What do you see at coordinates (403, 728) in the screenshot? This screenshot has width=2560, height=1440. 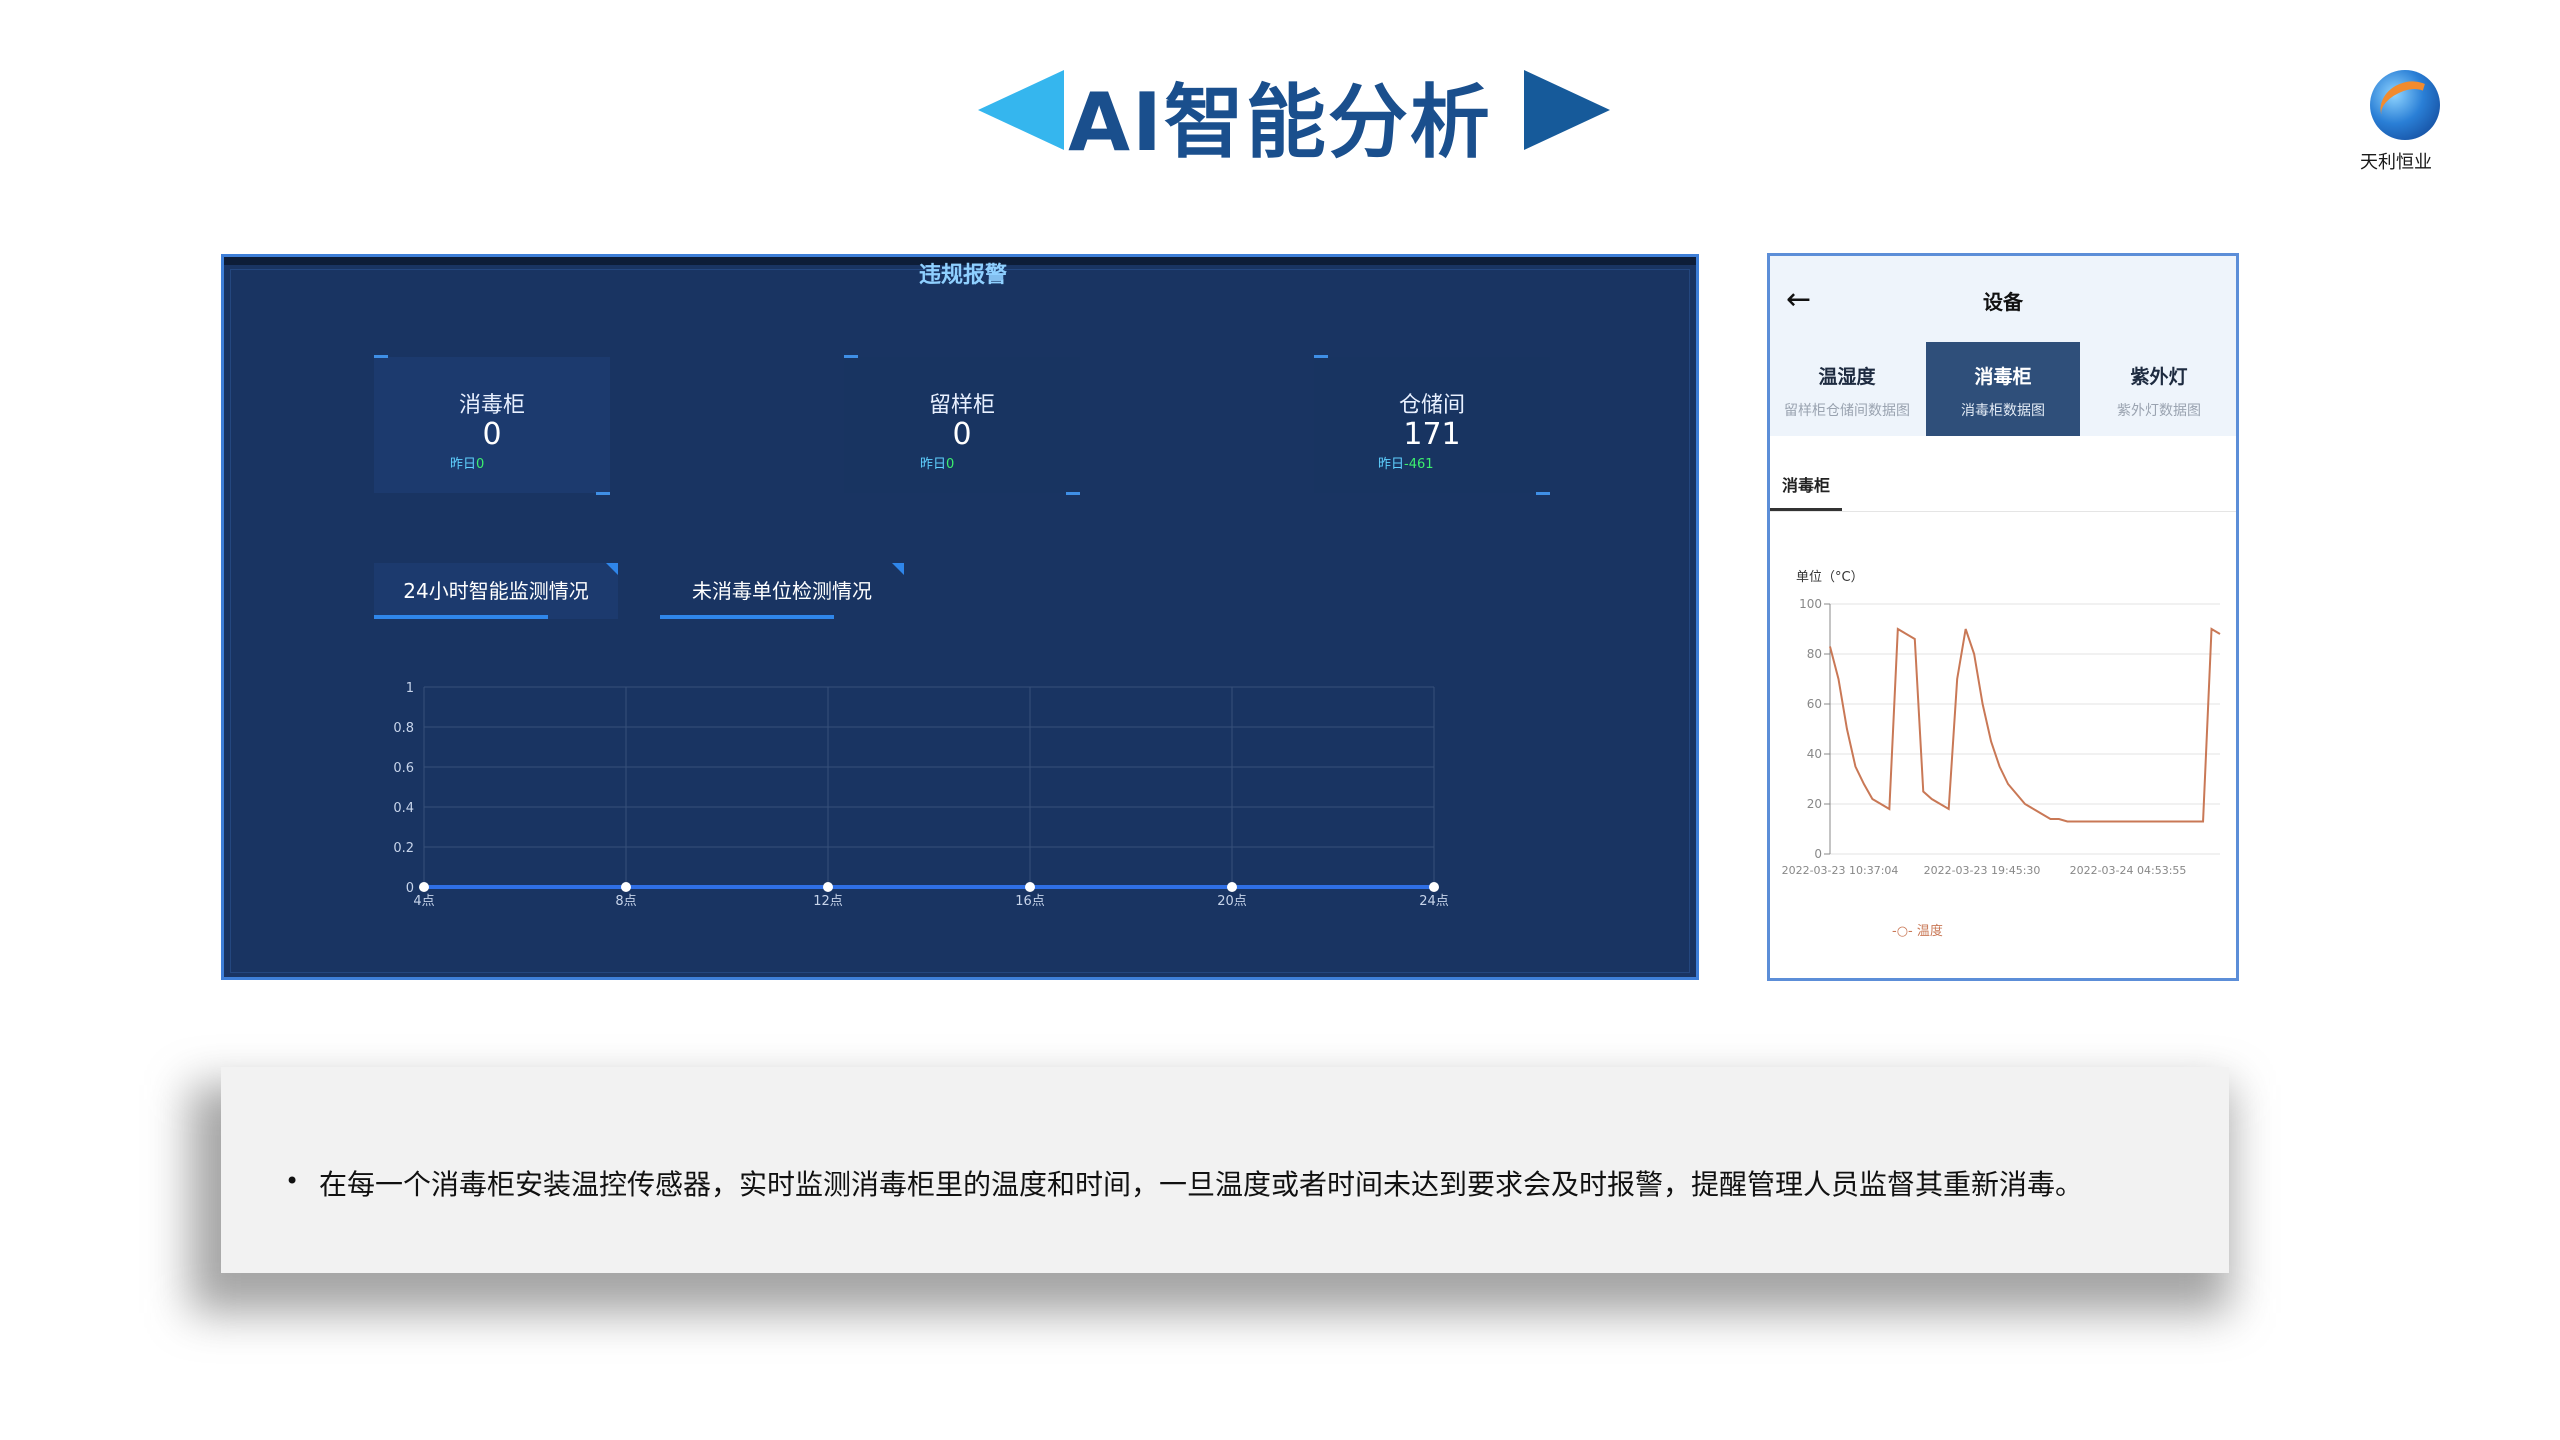 I see `y-tick-label: 0.8` at bounding box center [403, 728].